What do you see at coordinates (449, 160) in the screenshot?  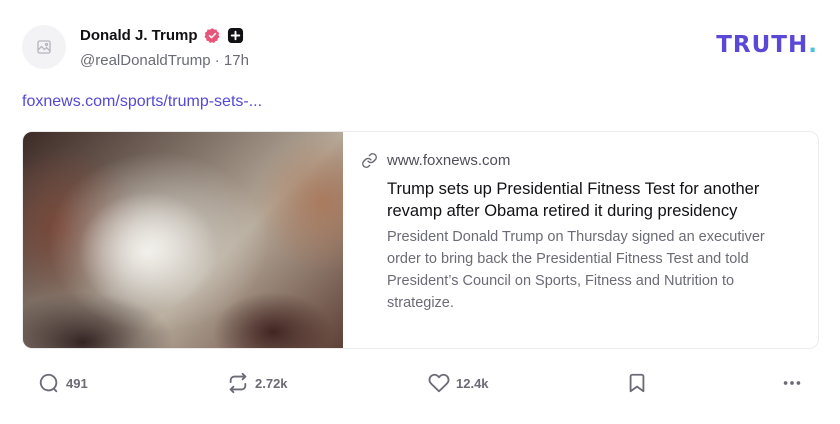 I see `card-domain: www.foxnews.com` at bounding box center [449, 160].